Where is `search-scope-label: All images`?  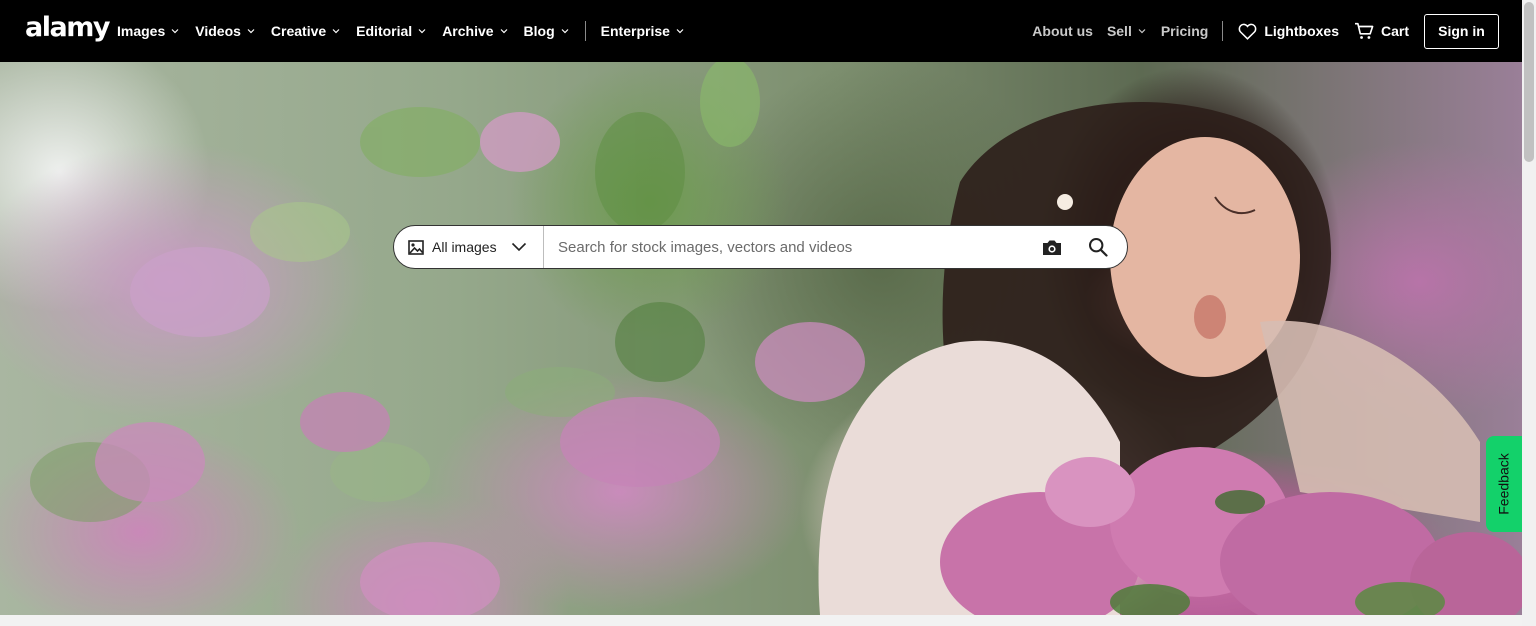 search-scope-label: All images is located at coordinates (464, 247).